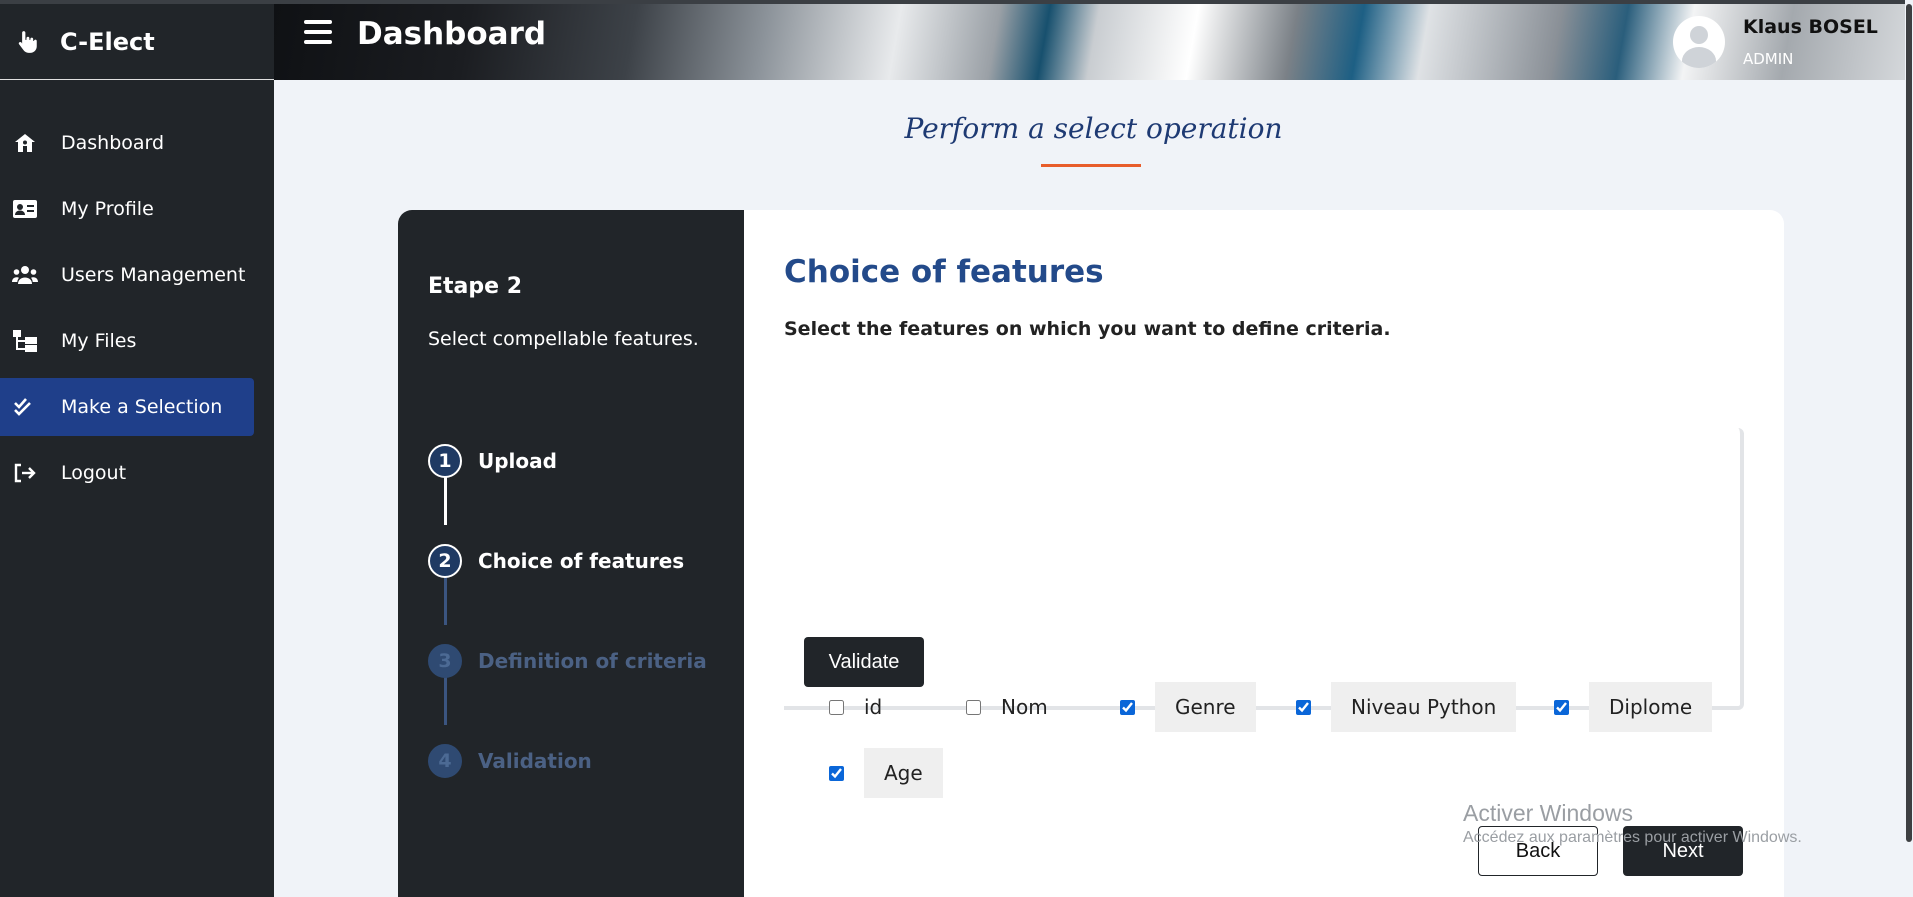  What do you see at coordinates (25, 341) in the screenshot?
I see `folder-tree-icon` at bounding box center [25, 341].